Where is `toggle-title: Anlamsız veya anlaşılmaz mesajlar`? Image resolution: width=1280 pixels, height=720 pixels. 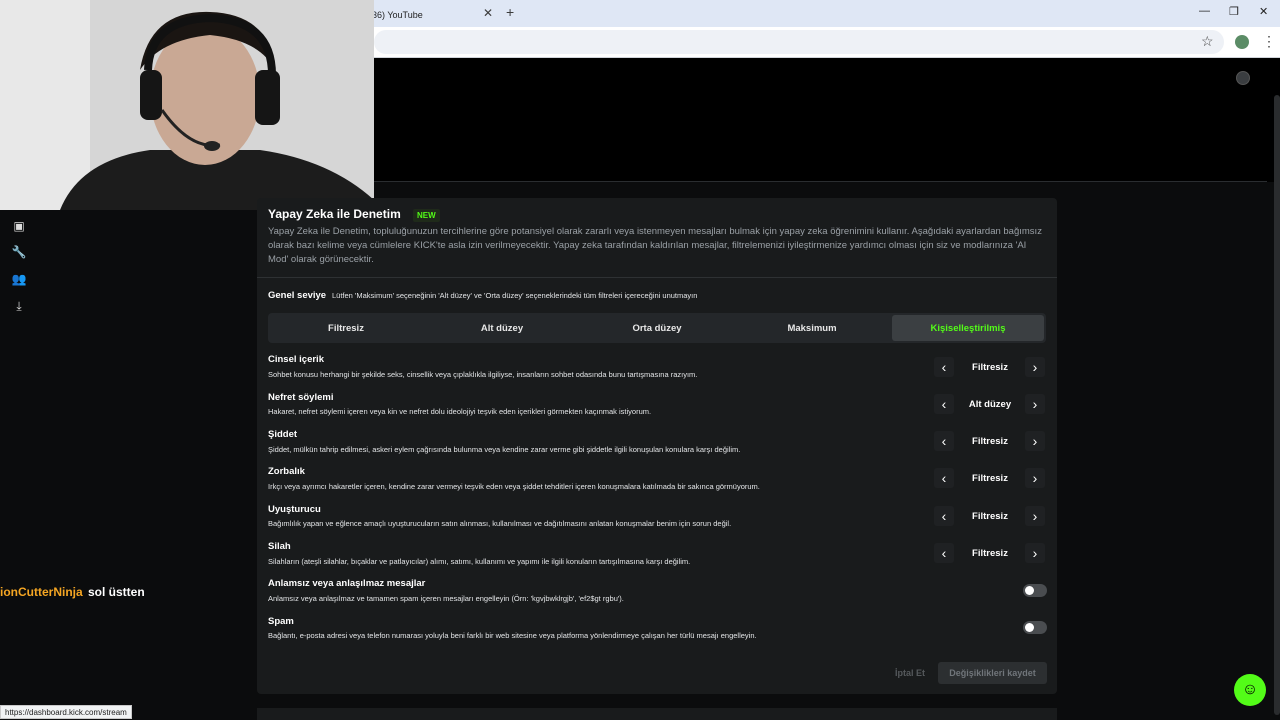 toggle-title: Anlamsız veya anlaşılmaz mesajlar is located at coordinates (347, 583).